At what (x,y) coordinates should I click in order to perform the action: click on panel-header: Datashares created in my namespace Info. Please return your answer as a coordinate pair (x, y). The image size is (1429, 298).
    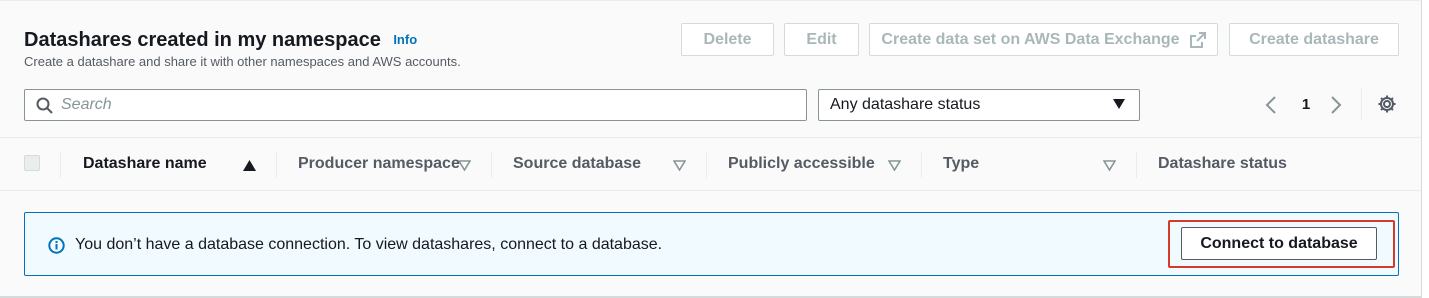
    Looking at the image, I should click on (220, 40).